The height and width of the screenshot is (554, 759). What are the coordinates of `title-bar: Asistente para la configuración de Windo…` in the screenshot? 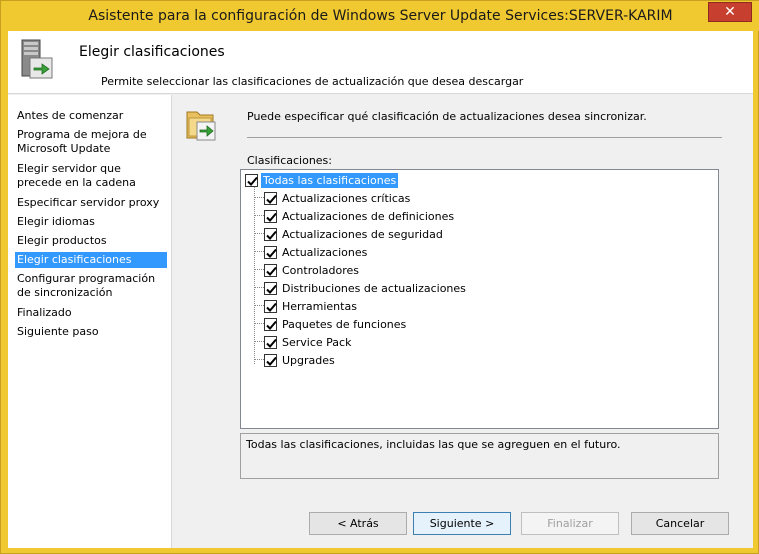 It's located at (380, 16).